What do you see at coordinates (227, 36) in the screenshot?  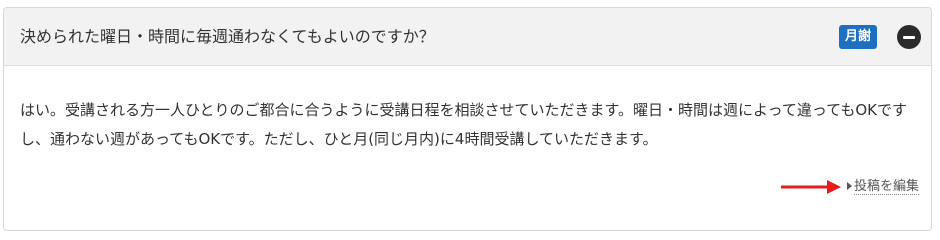 I see `question-title: 決められた曜日・時間に毎週通わなくてもよいのですか？` at bounding box center [227, 36].